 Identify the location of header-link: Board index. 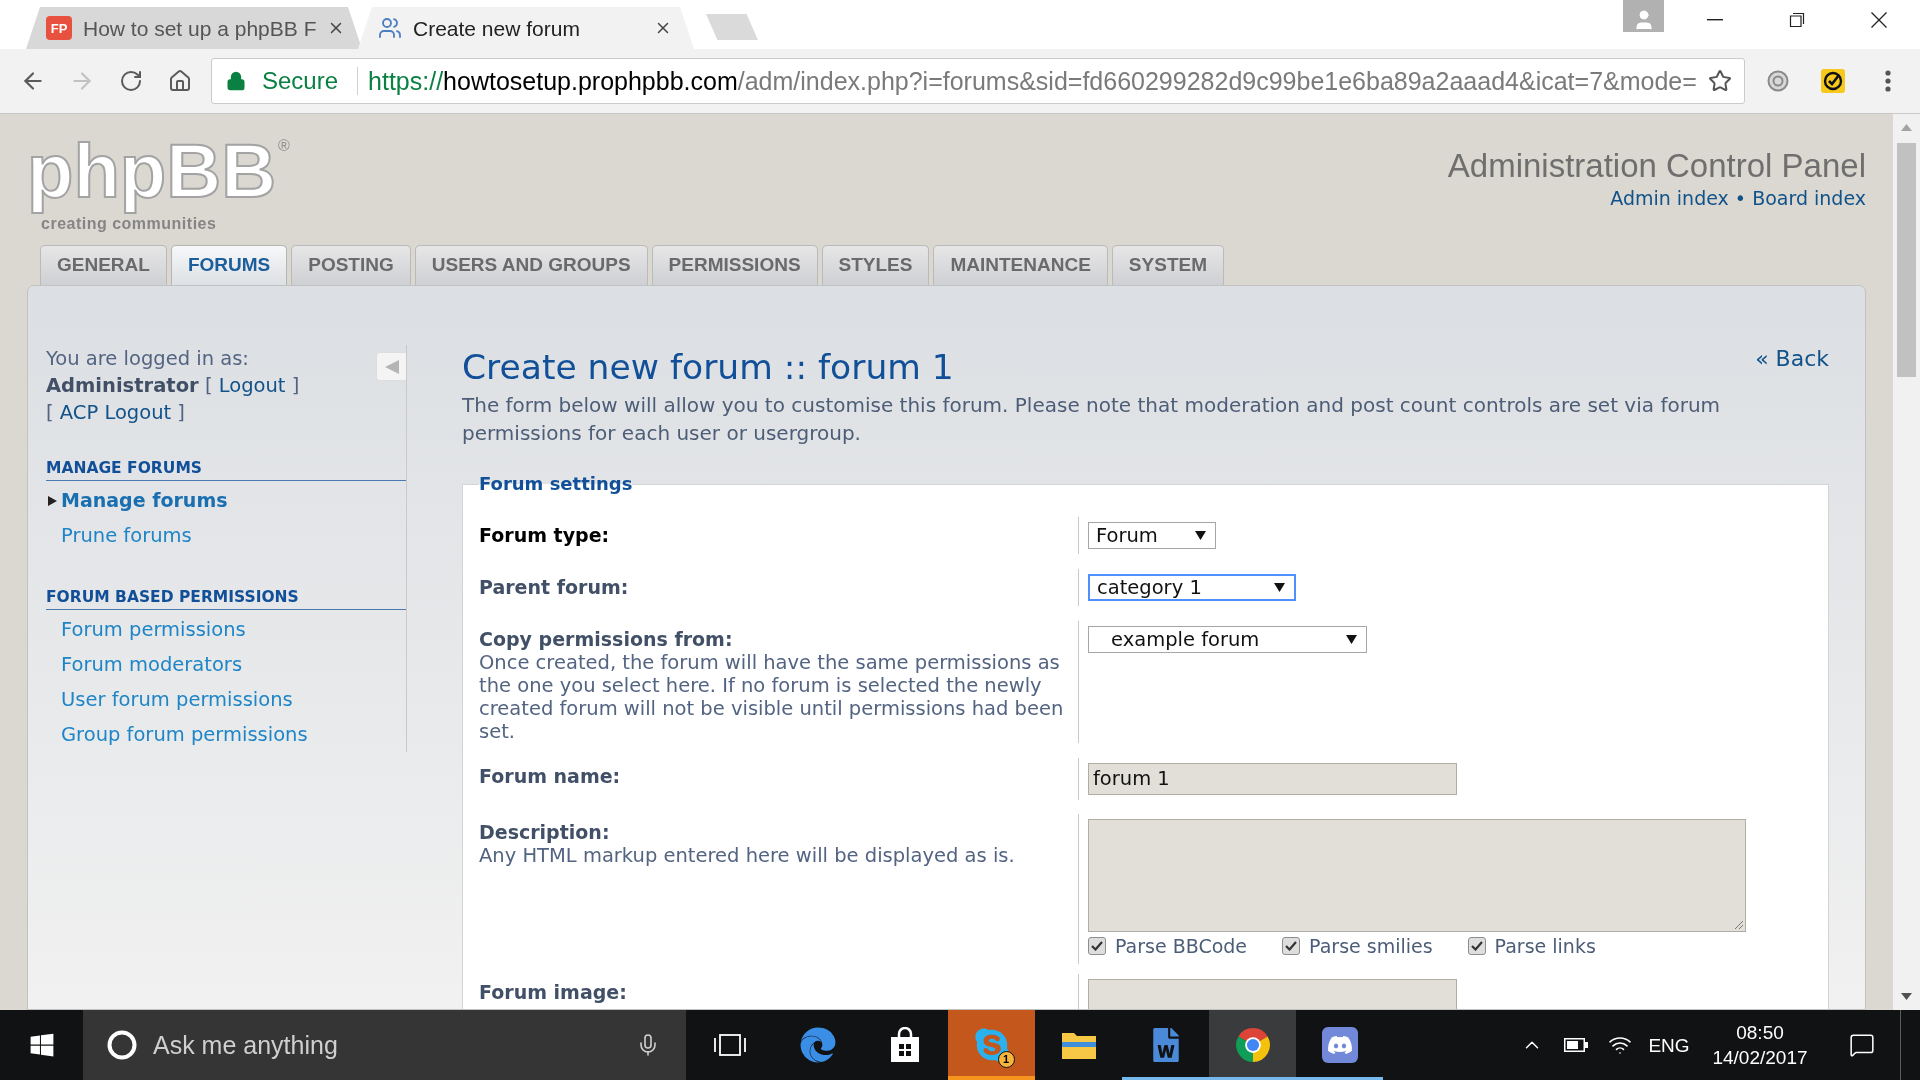
(1809, 198).